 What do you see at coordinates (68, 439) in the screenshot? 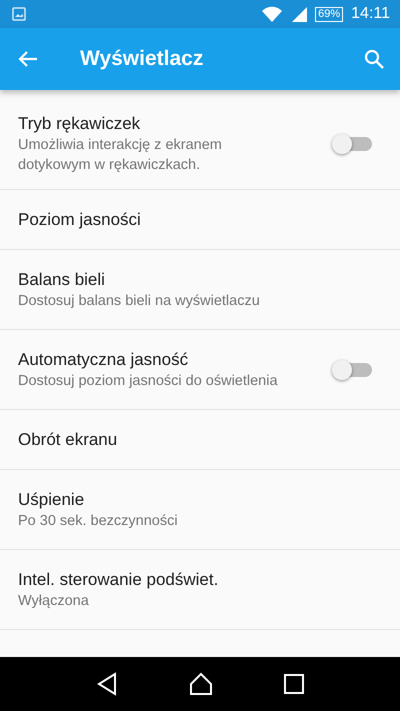
I see `setting-title: Obrót ekranu` at bounding box center [68, 439].